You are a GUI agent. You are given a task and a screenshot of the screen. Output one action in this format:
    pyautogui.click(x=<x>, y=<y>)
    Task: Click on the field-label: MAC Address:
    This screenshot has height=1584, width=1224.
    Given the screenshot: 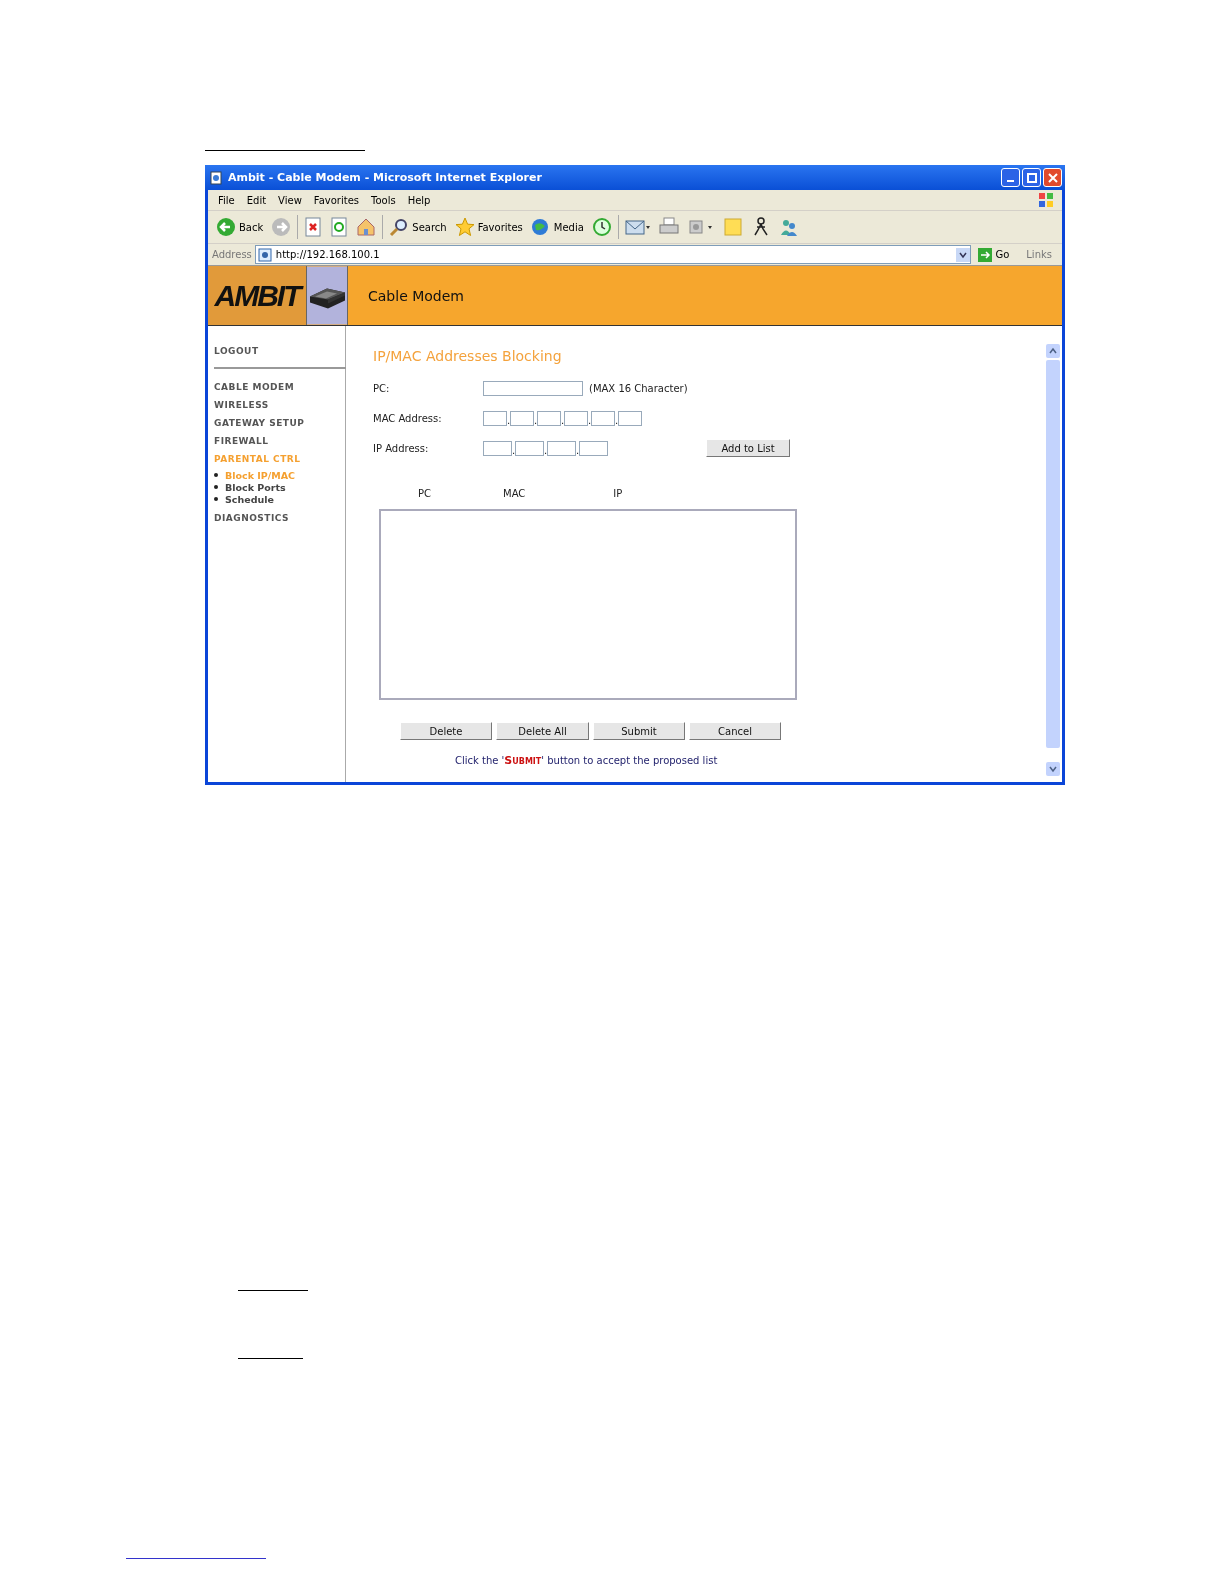 What is the action you would take?
    pyautogui.click(x=408, y=418)
    